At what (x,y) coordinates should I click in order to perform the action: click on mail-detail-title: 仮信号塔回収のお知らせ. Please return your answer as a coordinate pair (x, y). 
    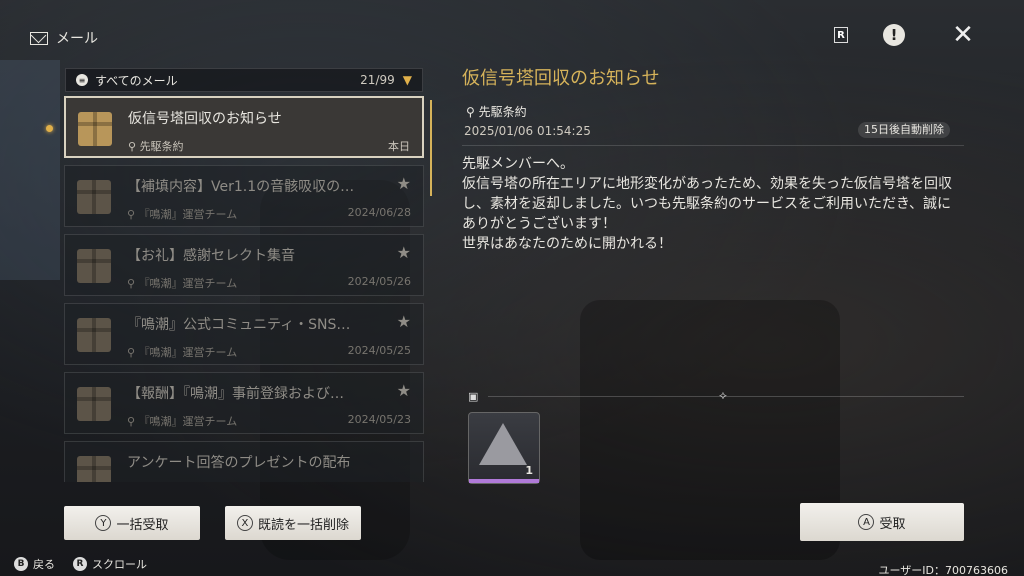
    Looking at the image, I should click on (561, 78).